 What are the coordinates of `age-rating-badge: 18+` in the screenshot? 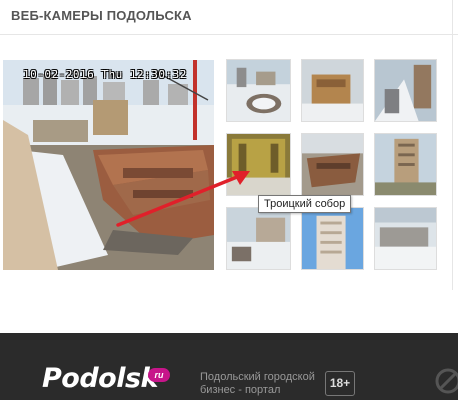 It's located at (340, 383).